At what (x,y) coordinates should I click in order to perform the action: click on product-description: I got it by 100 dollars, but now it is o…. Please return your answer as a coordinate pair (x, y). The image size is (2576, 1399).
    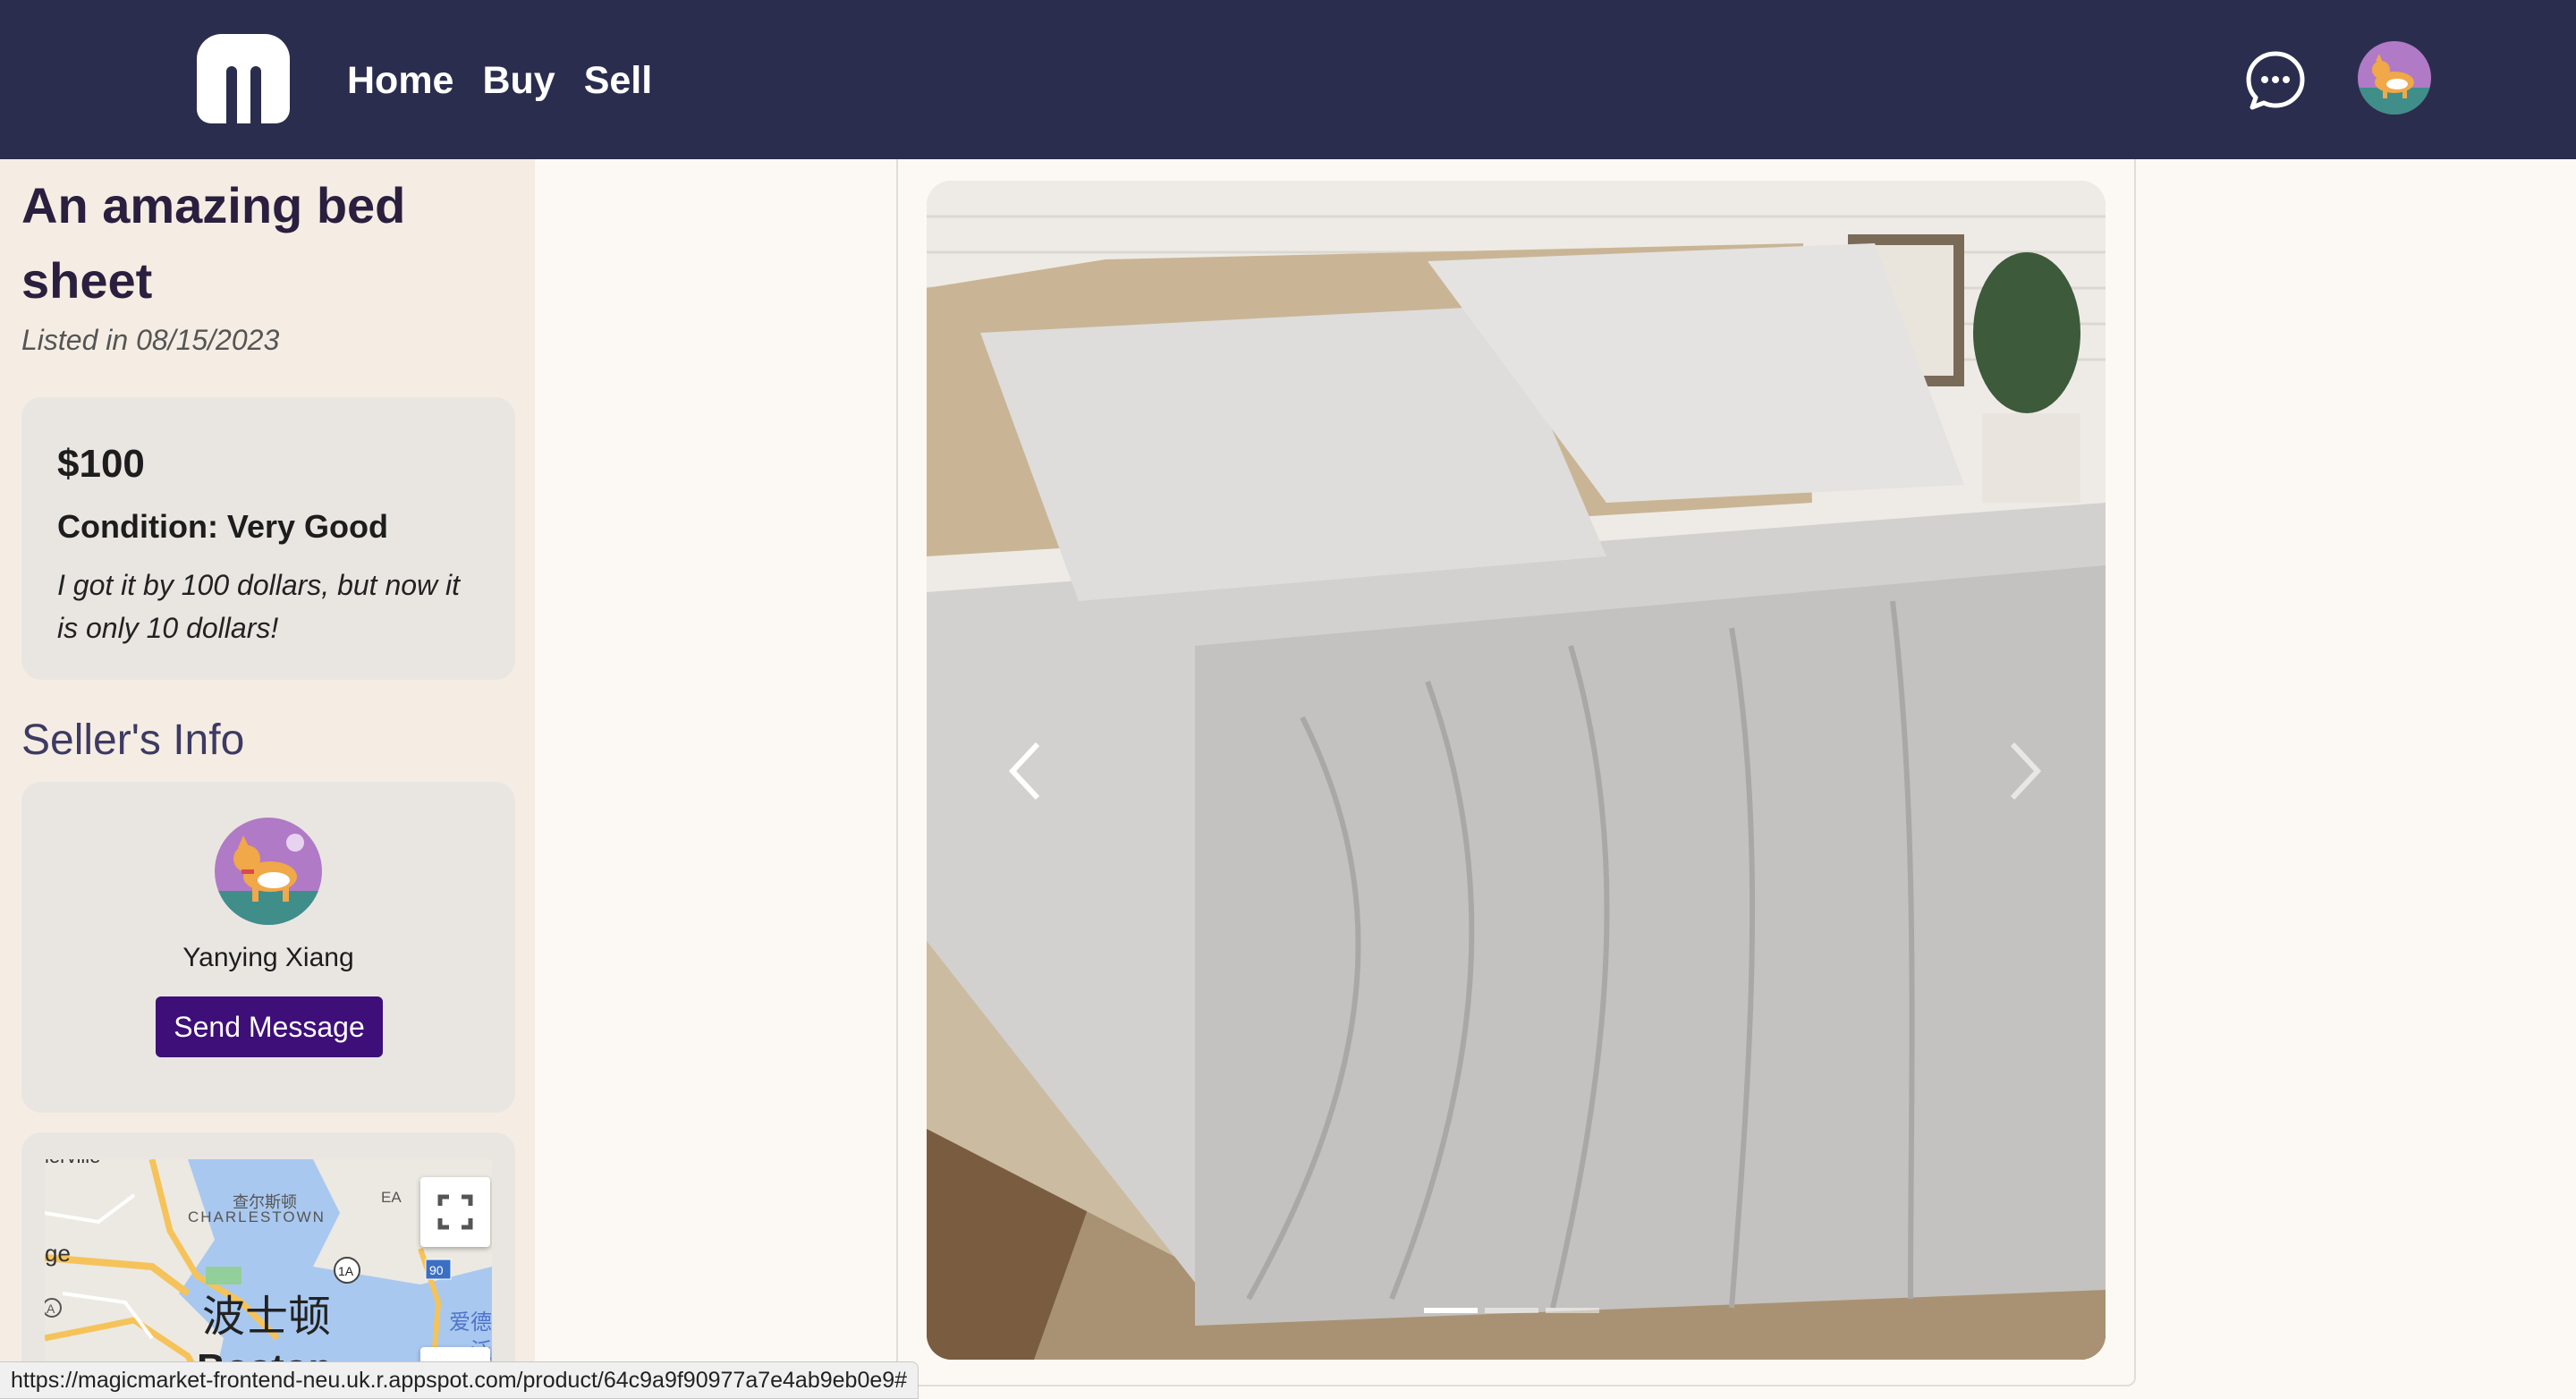
    Looking at the image, I should click on (259, 606).